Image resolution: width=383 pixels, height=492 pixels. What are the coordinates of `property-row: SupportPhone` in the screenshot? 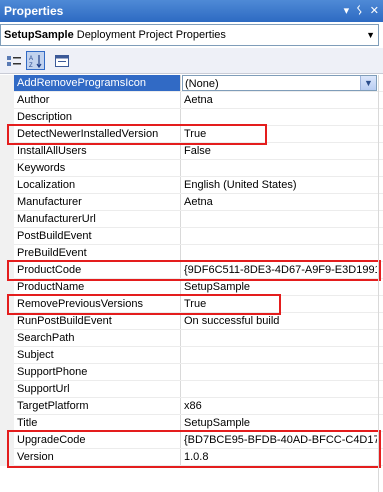 It's located at (191, 372).